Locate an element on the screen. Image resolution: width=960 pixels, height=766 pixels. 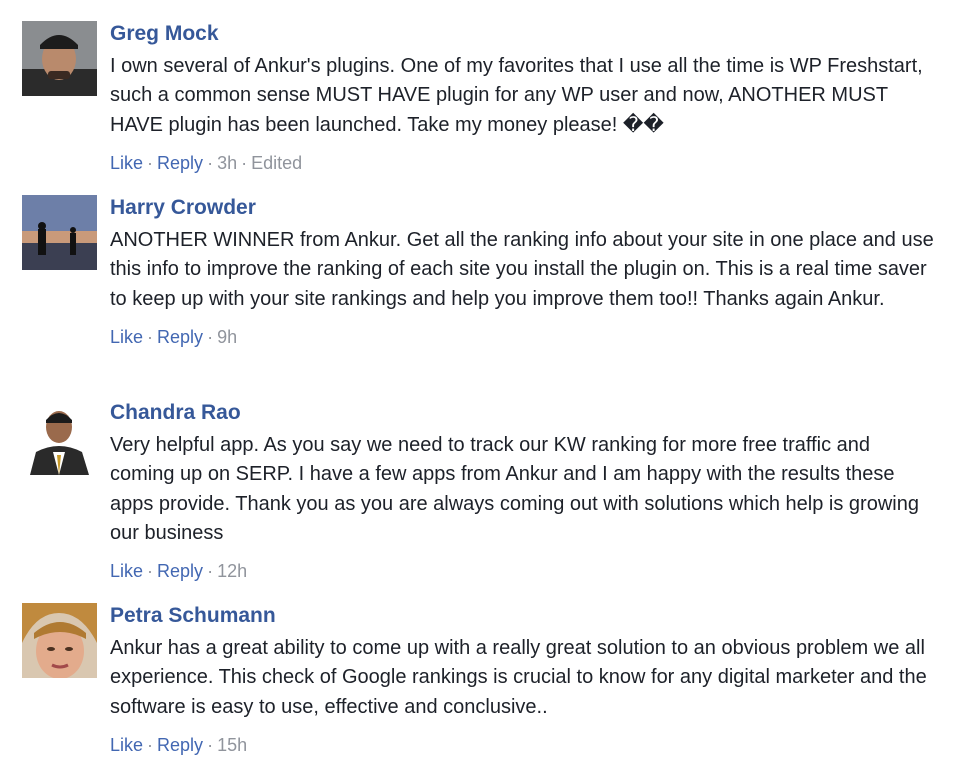
comment-author: Petra Schumann is located at coordinates (193, 616).